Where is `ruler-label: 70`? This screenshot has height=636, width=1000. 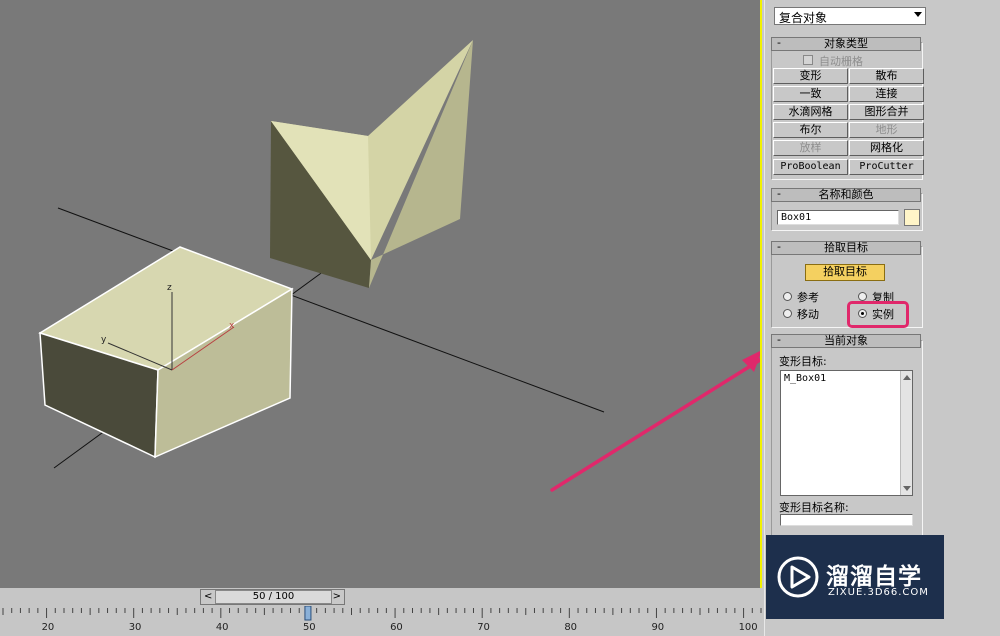
ruler-label: 70 is located at coordinates (483, 627).